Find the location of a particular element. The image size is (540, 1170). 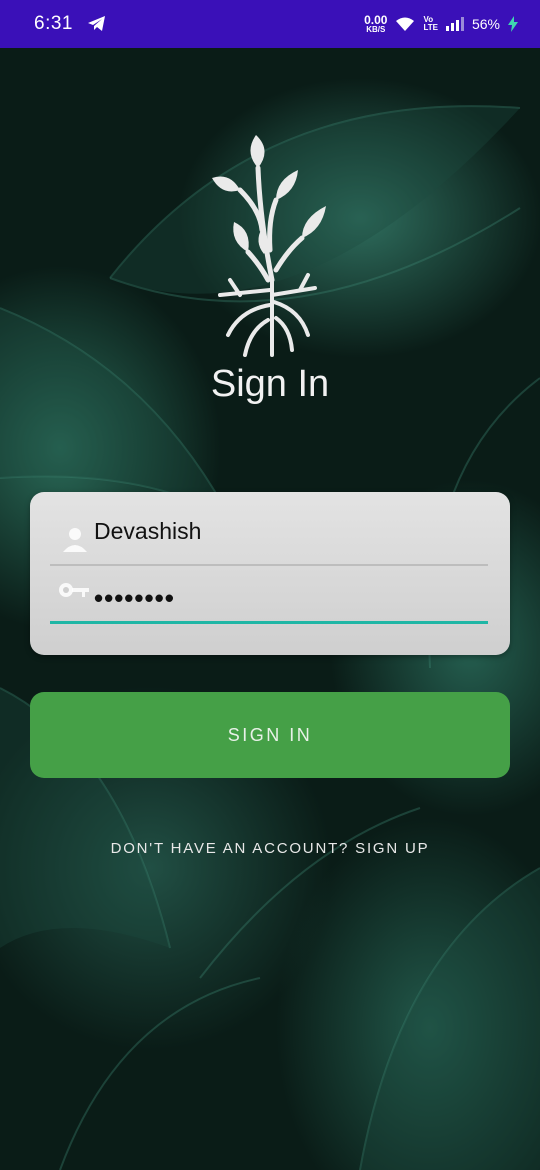

network-speed: 0.00 KB/S is located at coordinates (375, 24).